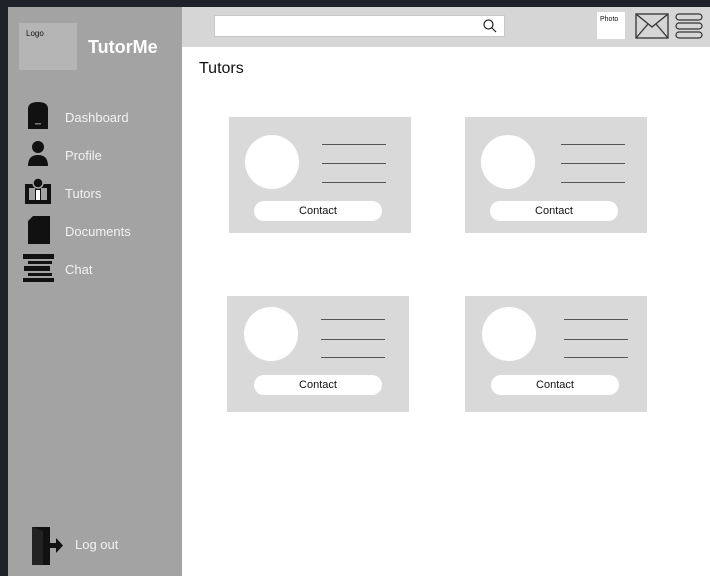 This screenshot has height=576, width=710. Describe the element at coordinates (490, 26) in the screenshot. I see `search-icon` at that location.